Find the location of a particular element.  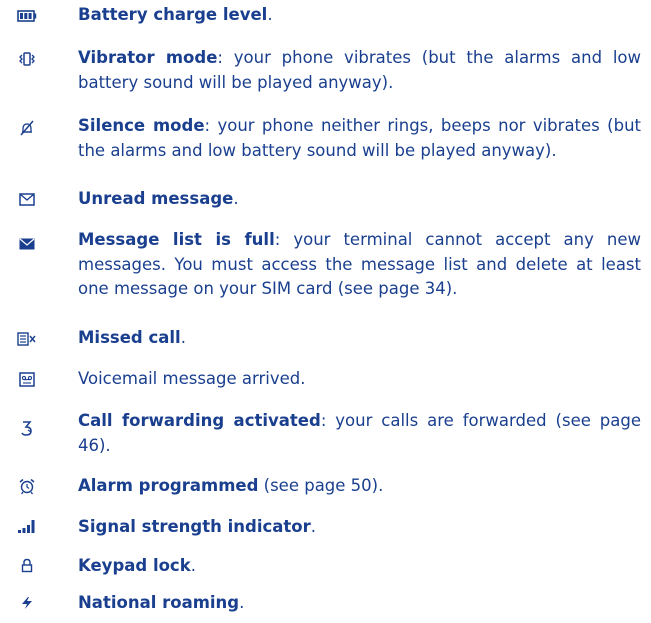

item-title: Message list is full is located at coordinates (176, 239).